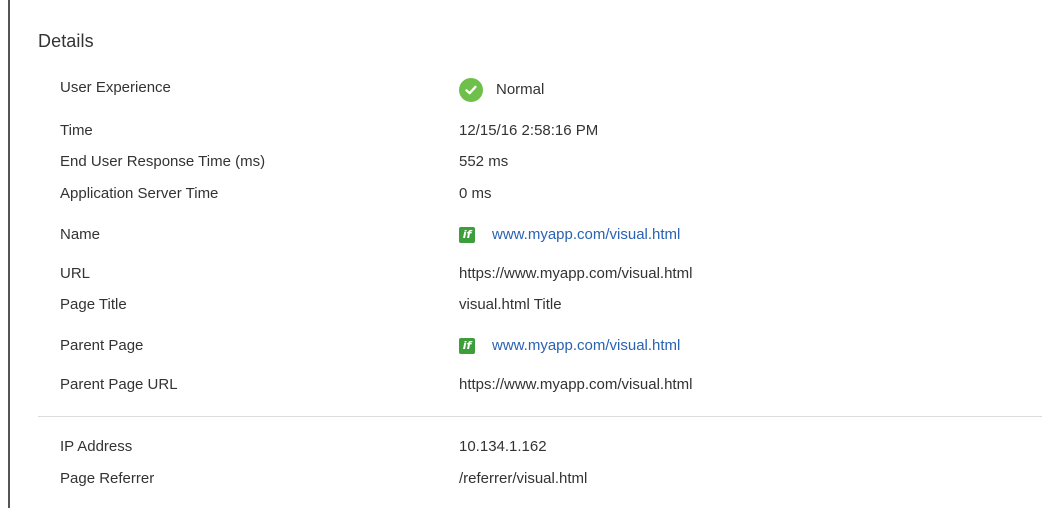  What do you see at coordinates (471, 90) in the screenshot?
I see `check-circle-icon` at bounding box center [471, 90].